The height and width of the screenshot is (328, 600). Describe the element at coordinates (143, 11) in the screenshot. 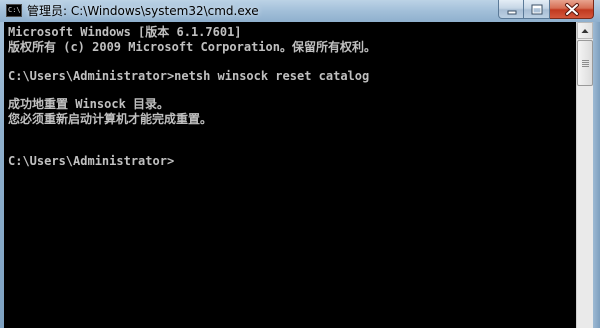

I see `window-title: 管理员: C:\Windows\system32\cmd.exe` at that location.